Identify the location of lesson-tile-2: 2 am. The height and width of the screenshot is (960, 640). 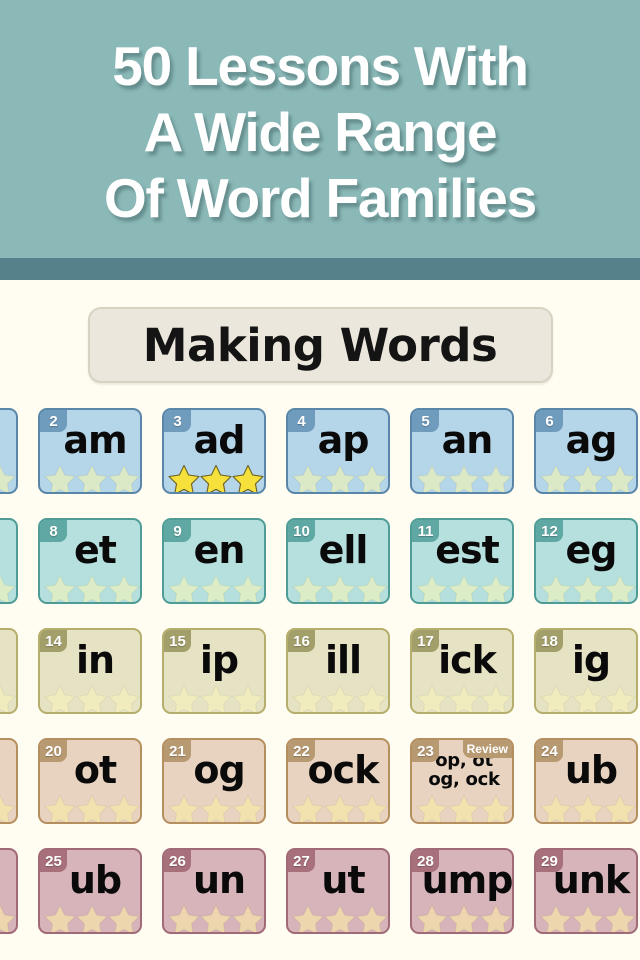
(90, 451).